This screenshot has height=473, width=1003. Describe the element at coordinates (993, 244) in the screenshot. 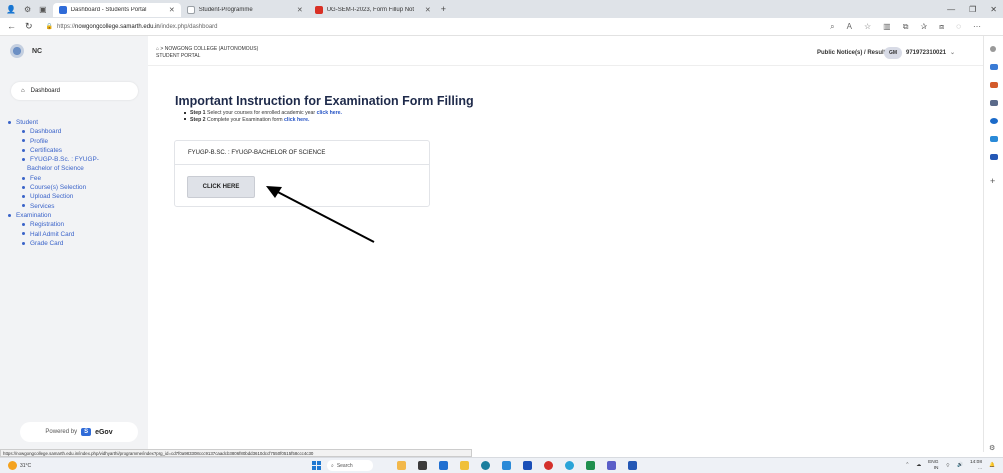

I see `browser-sidebar: + ⚙` at that location.